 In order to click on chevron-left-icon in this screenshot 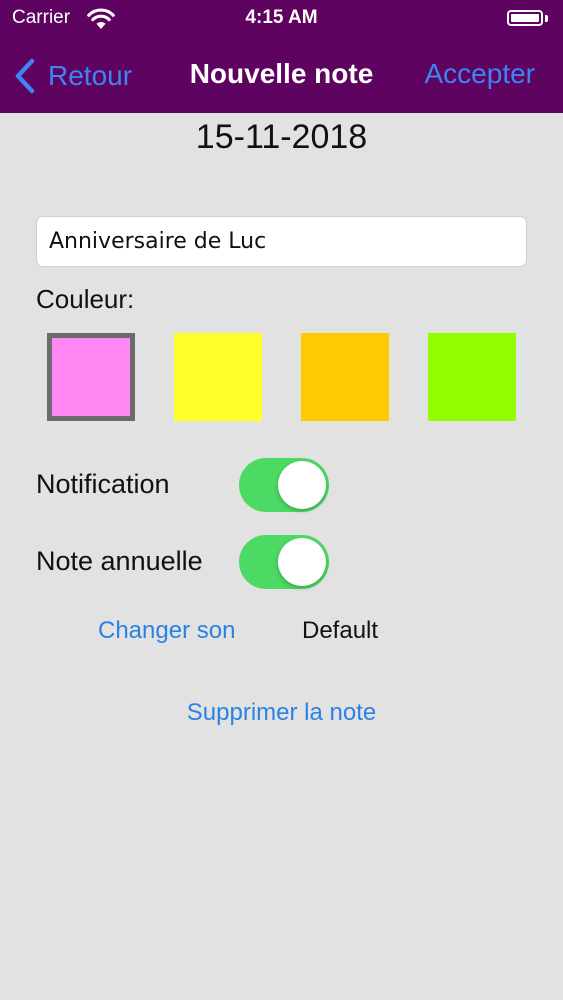, I will do `click(25, 76)`.